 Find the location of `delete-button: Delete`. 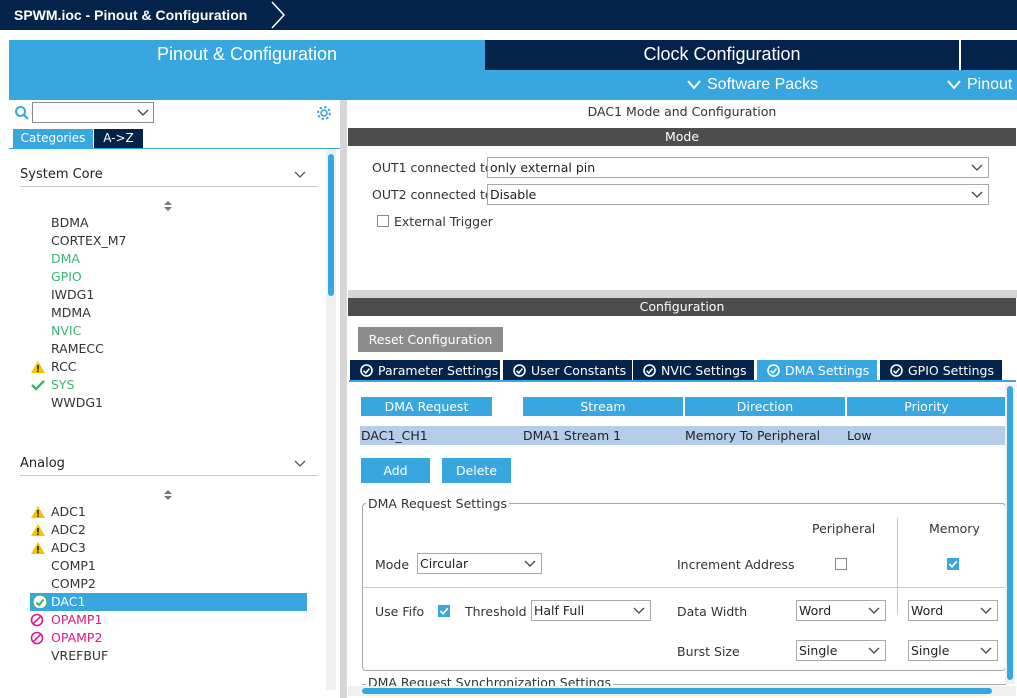

delete-button: Delete is located at coordinates (476, 470).